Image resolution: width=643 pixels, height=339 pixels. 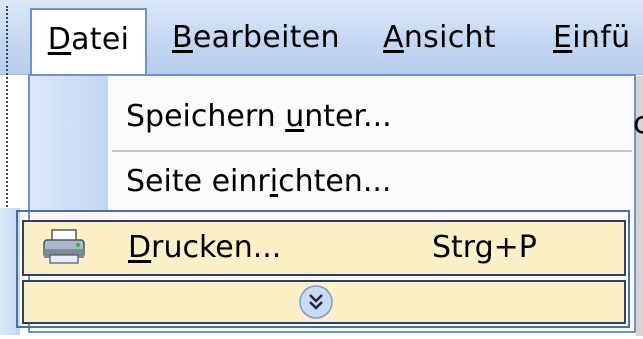 I want to click on menu-ansicht-mnemonic: A, so click(x=393, y=37).